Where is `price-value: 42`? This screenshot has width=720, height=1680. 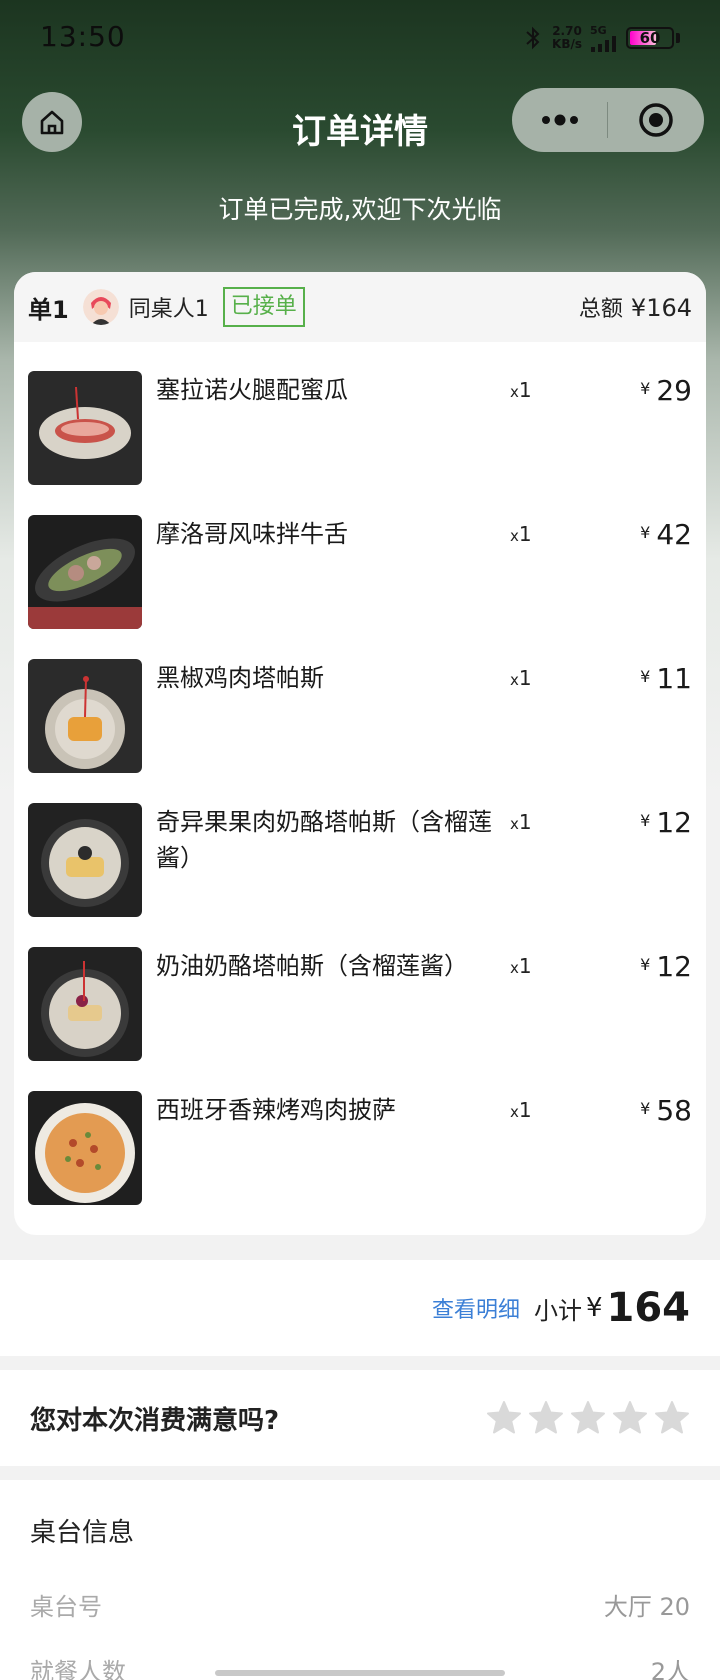 price-value: 42 is located at coordinates (674, 534).